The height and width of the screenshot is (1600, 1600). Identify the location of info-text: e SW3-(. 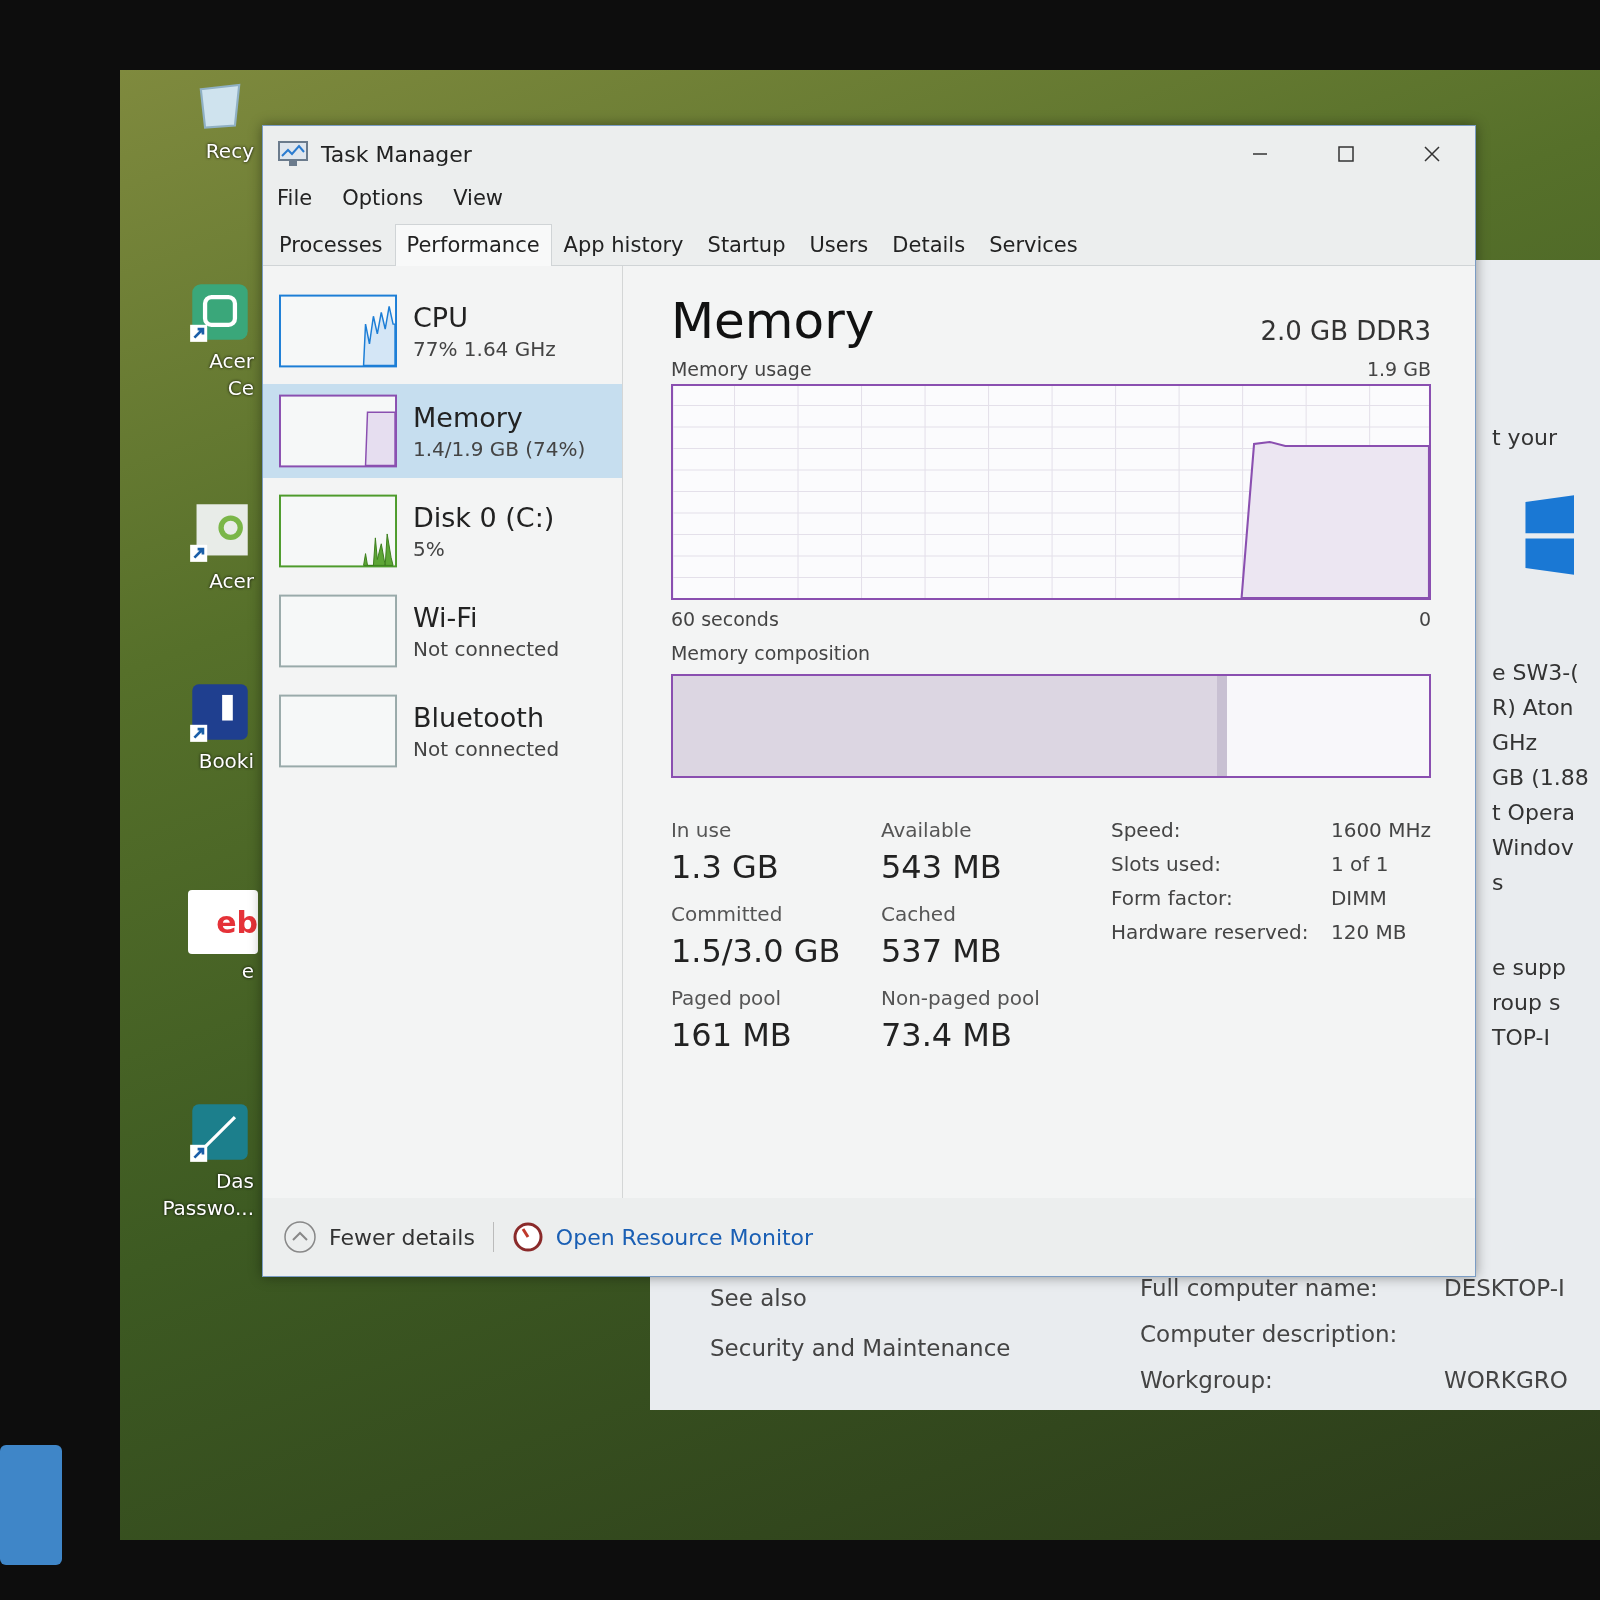
(1536, 672).